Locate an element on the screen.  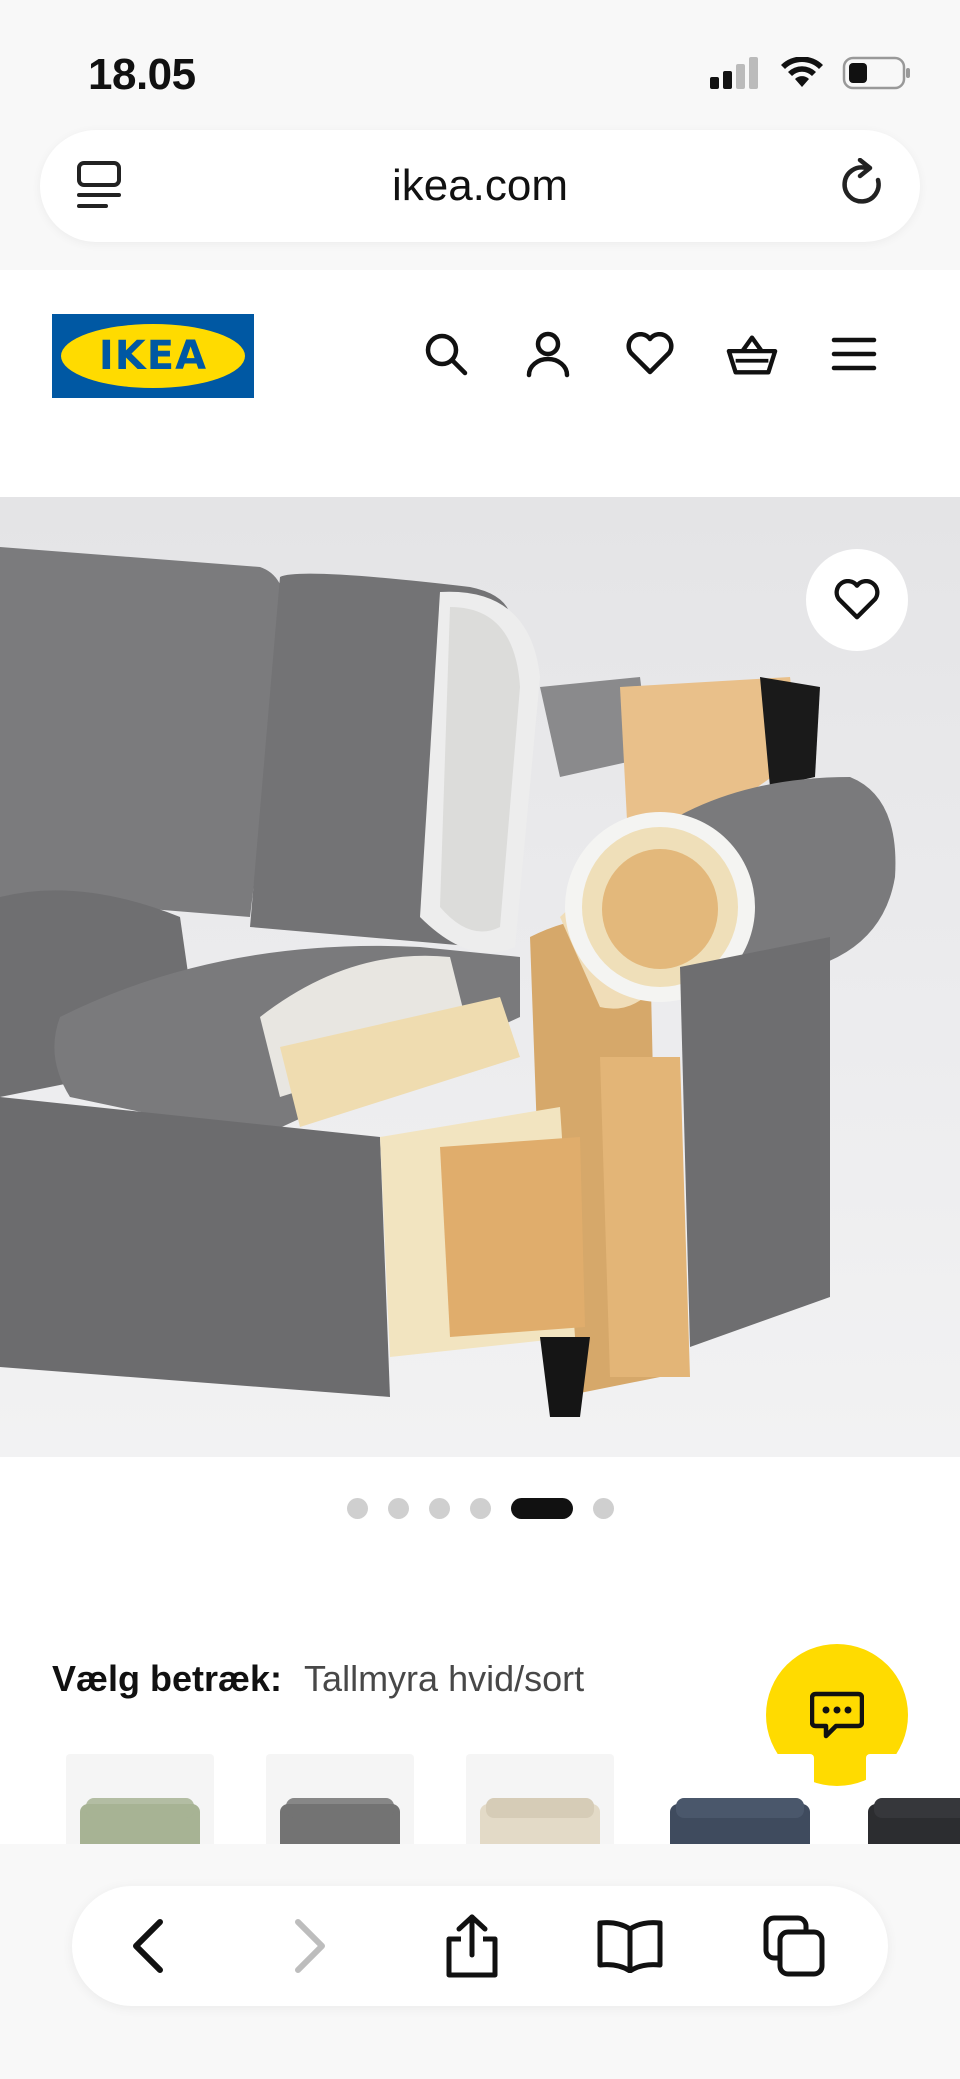
back-icon is located at coordinates (148, 1946).